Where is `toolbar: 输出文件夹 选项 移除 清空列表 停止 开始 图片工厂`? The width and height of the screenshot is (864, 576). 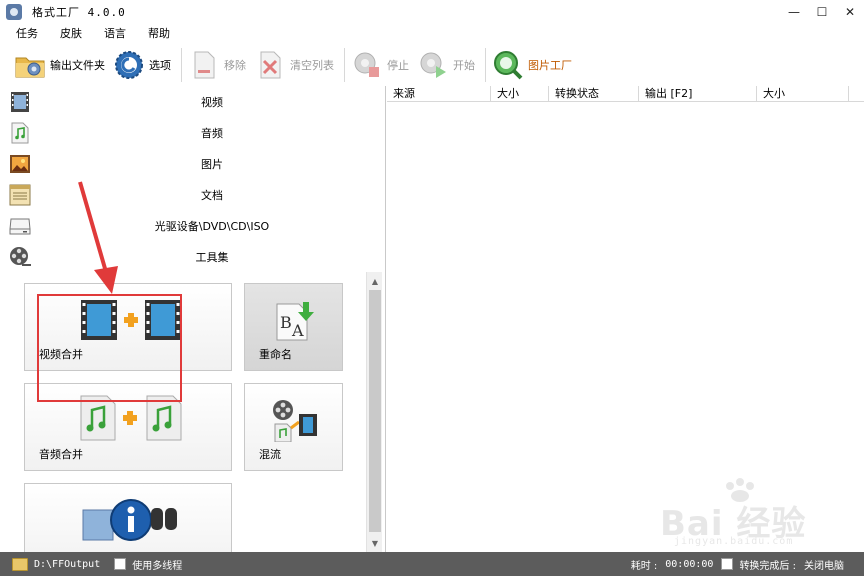 toolbar: 输出文件夹 选项 移除 清空列表 停止 开始 图片工厂 is located at coordinates (432, 65).